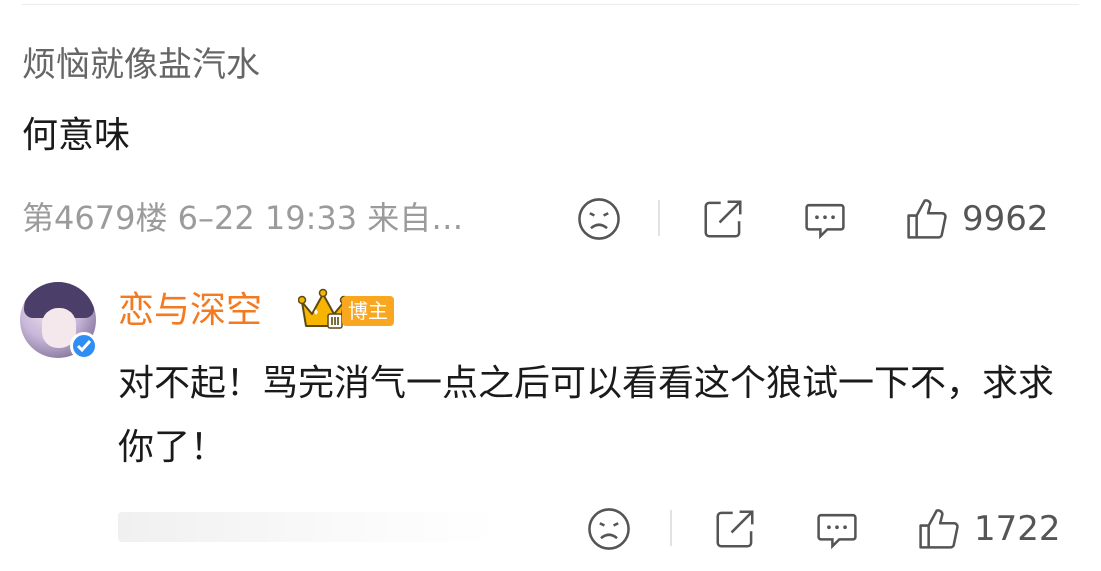 The width and height of the screenshot is (1101, 571). Describe the element at coordinates (190, 311) in the screenshot. I see `reply-username: 恋与深空` at that location.